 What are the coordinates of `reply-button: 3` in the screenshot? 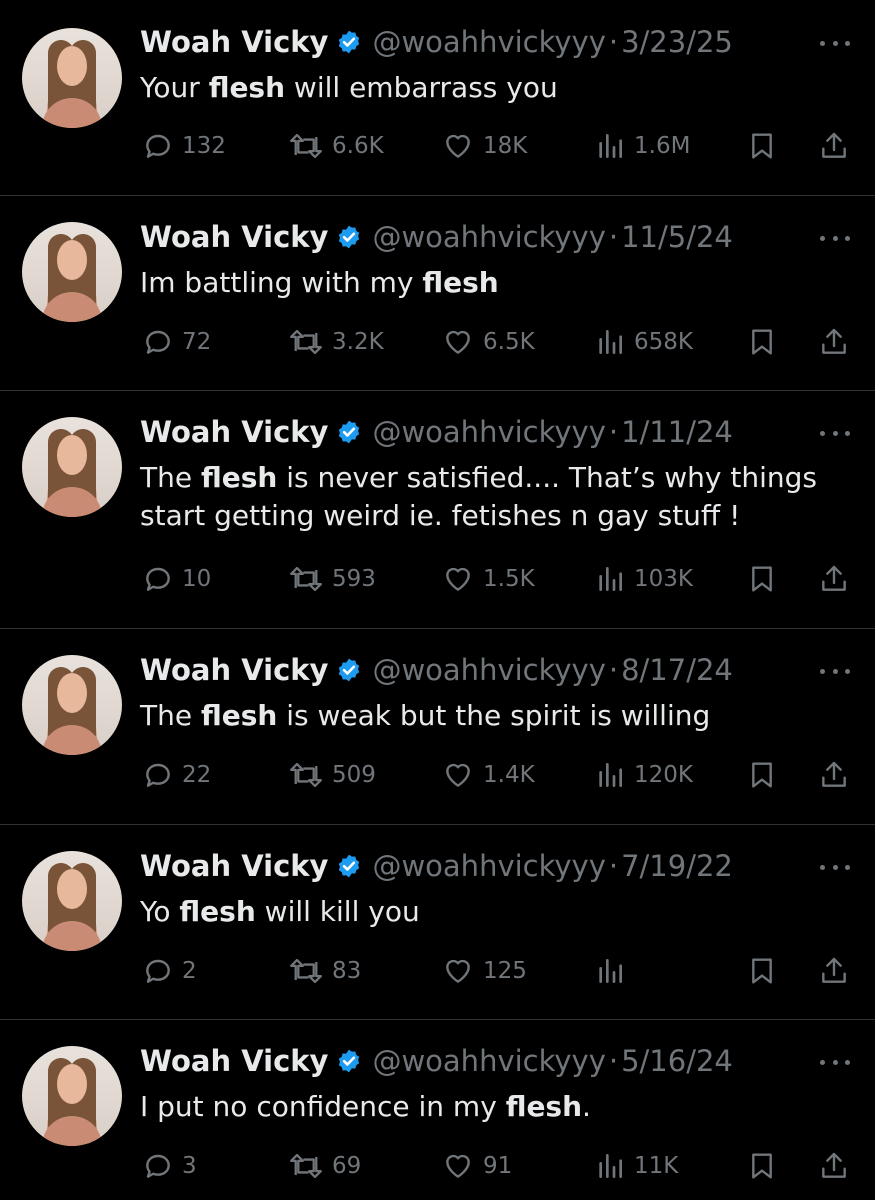 It's located at (169, 1166).